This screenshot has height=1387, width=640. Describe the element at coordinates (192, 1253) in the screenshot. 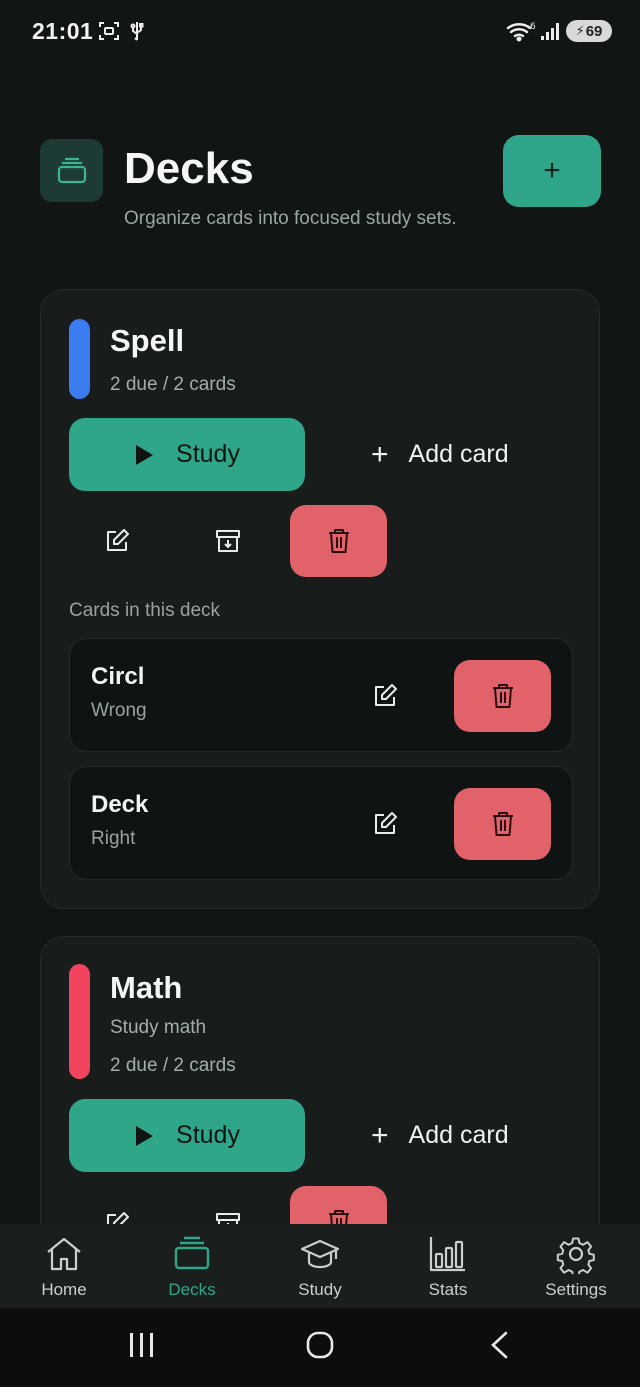

I see `decks-icon` at that location.